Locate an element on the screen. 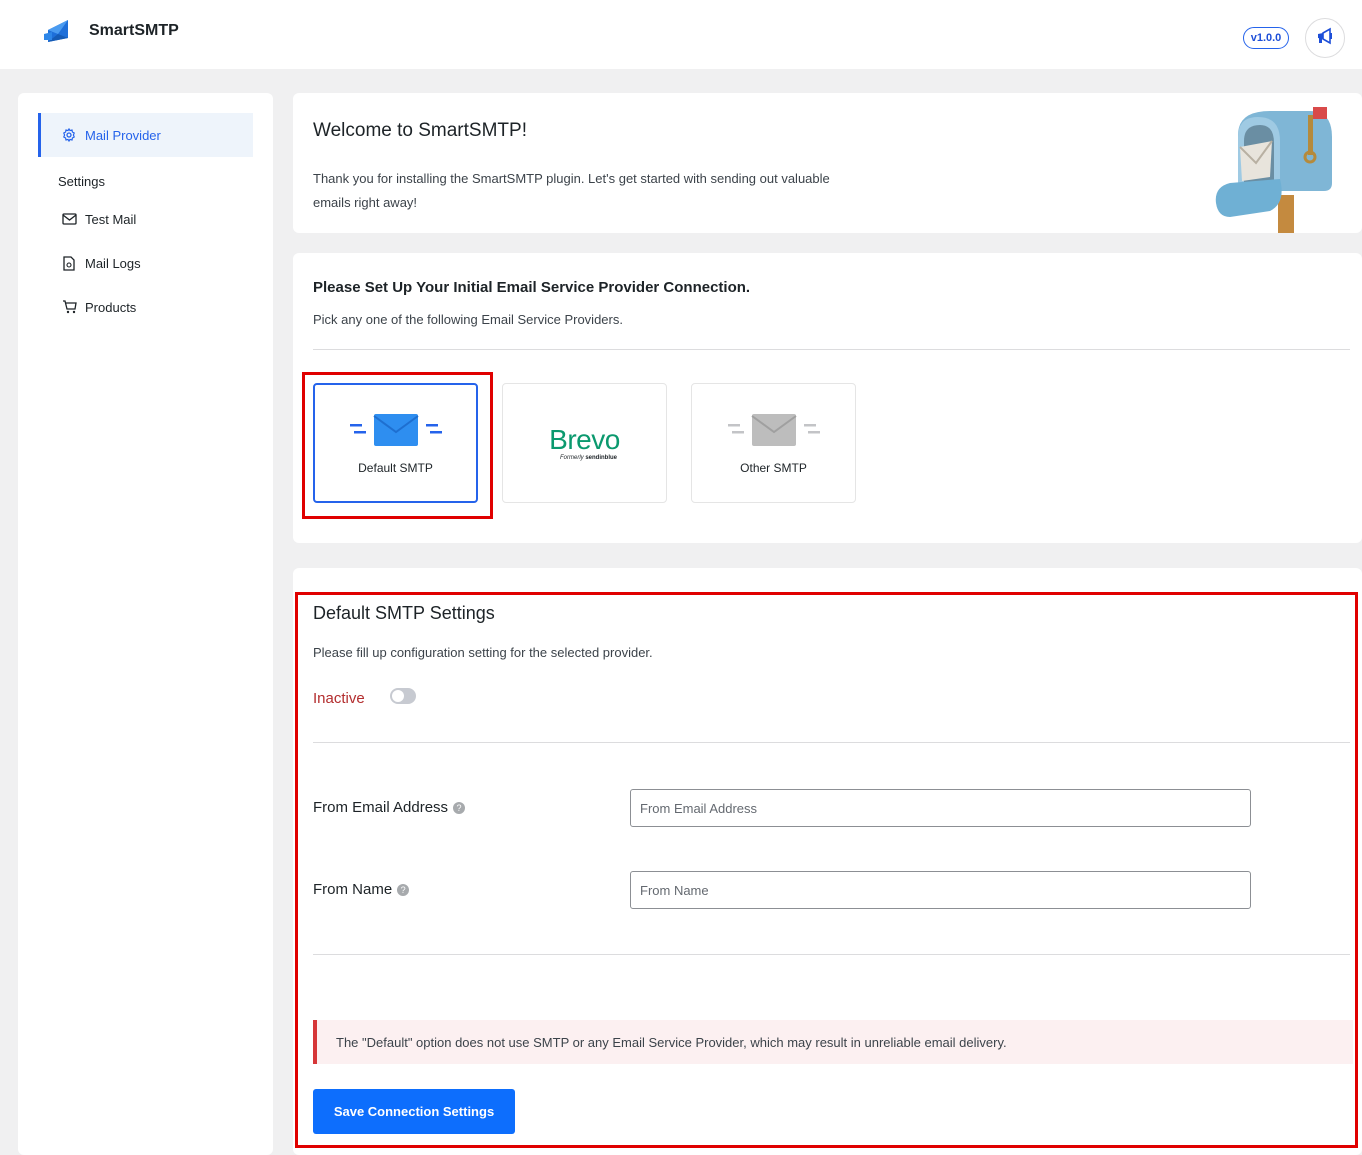  from-name-input is located at coordinates (940, 890).